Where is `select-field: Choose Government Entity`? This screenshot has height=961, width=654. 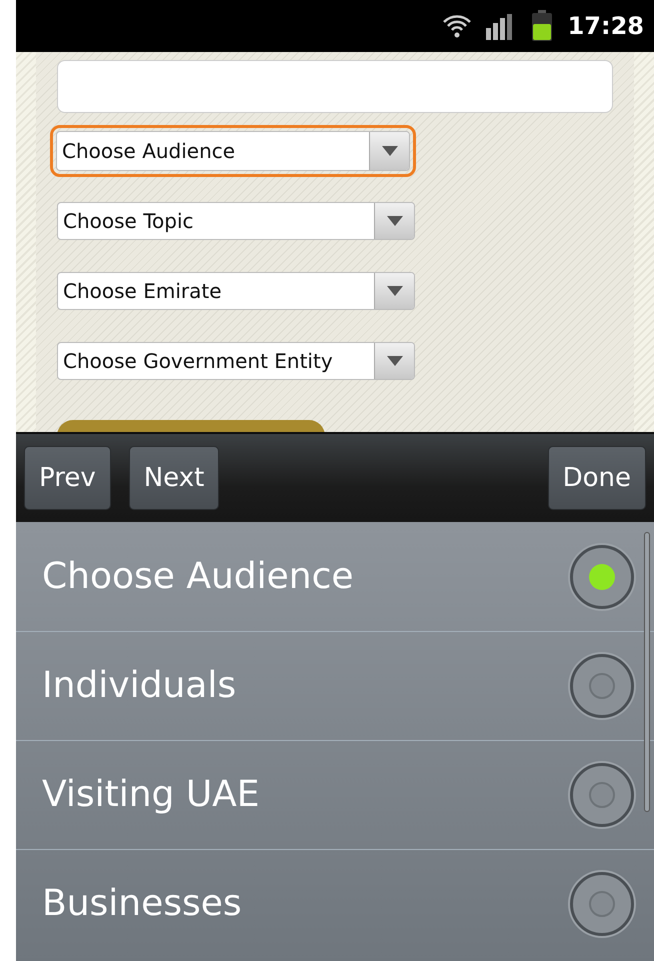
select-field: Choose Government Entity is located at coordinates (236, 361).